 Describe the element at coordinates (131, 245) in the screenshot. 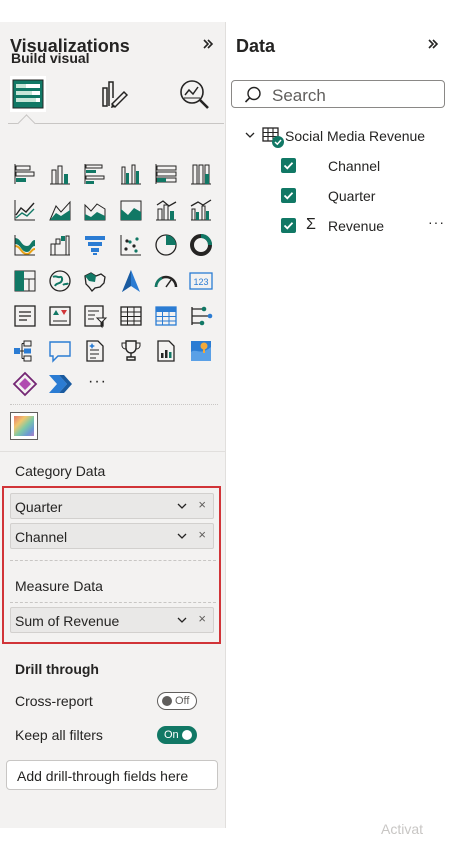

I see `scatter-chart-icon` at that location.